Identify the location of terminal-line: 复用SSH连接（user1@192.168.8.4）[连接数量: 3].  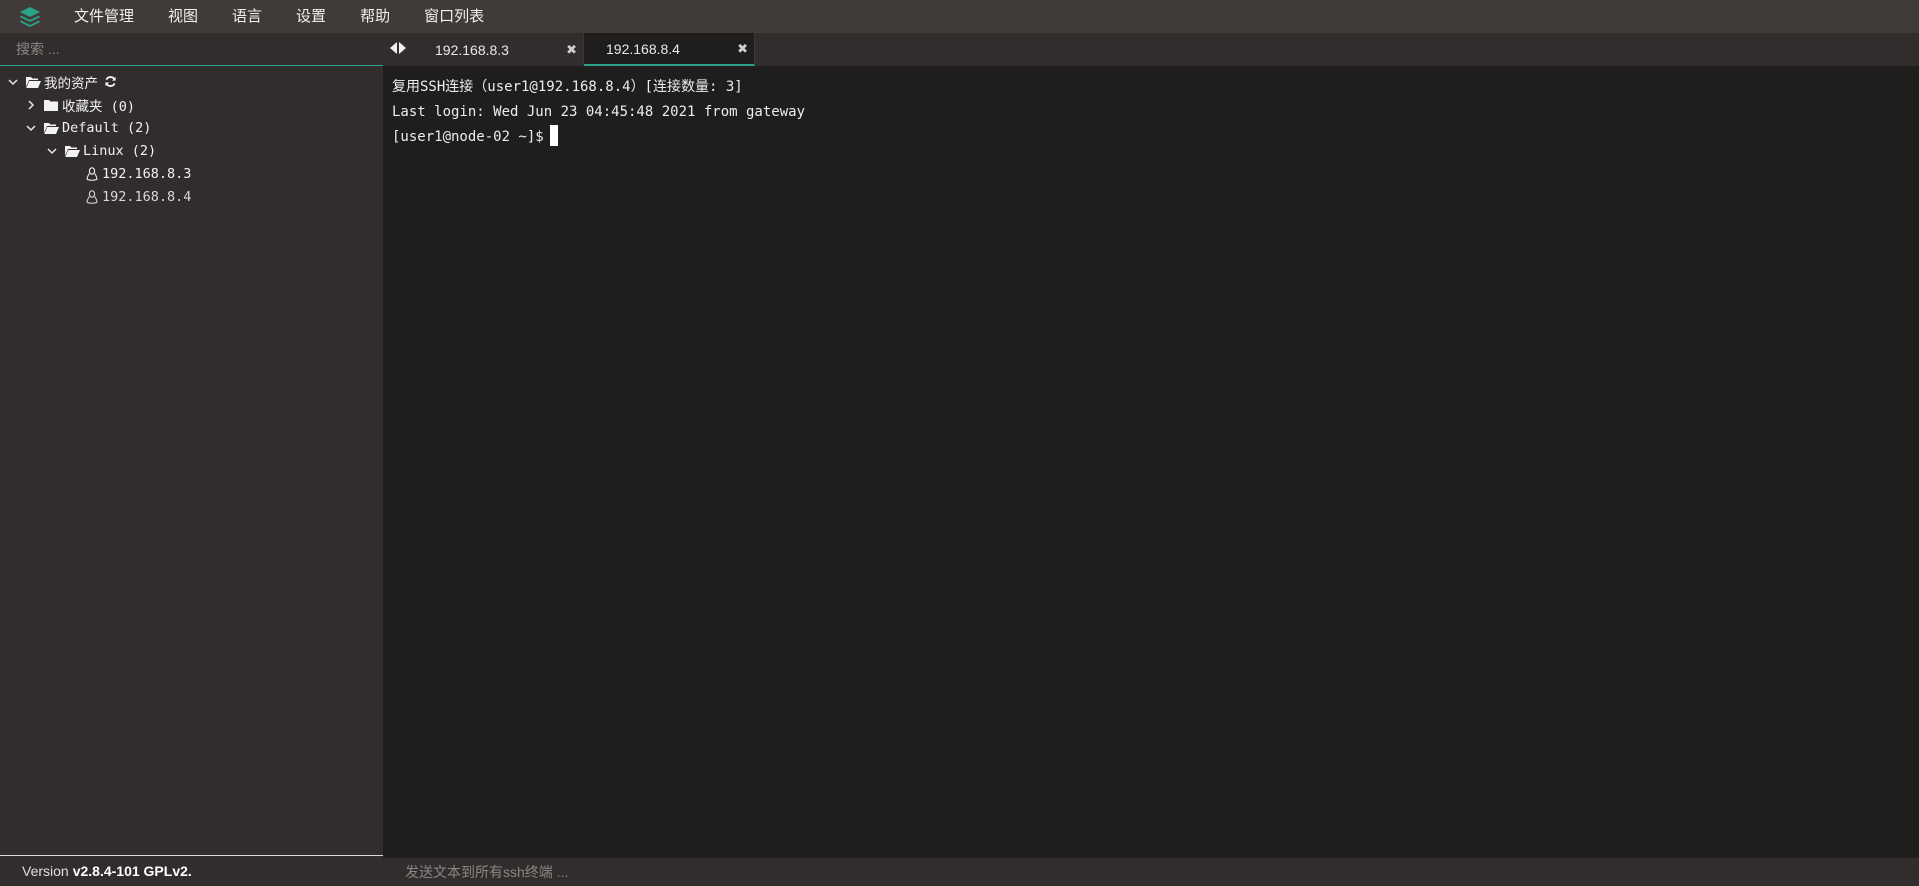
(567, 87).